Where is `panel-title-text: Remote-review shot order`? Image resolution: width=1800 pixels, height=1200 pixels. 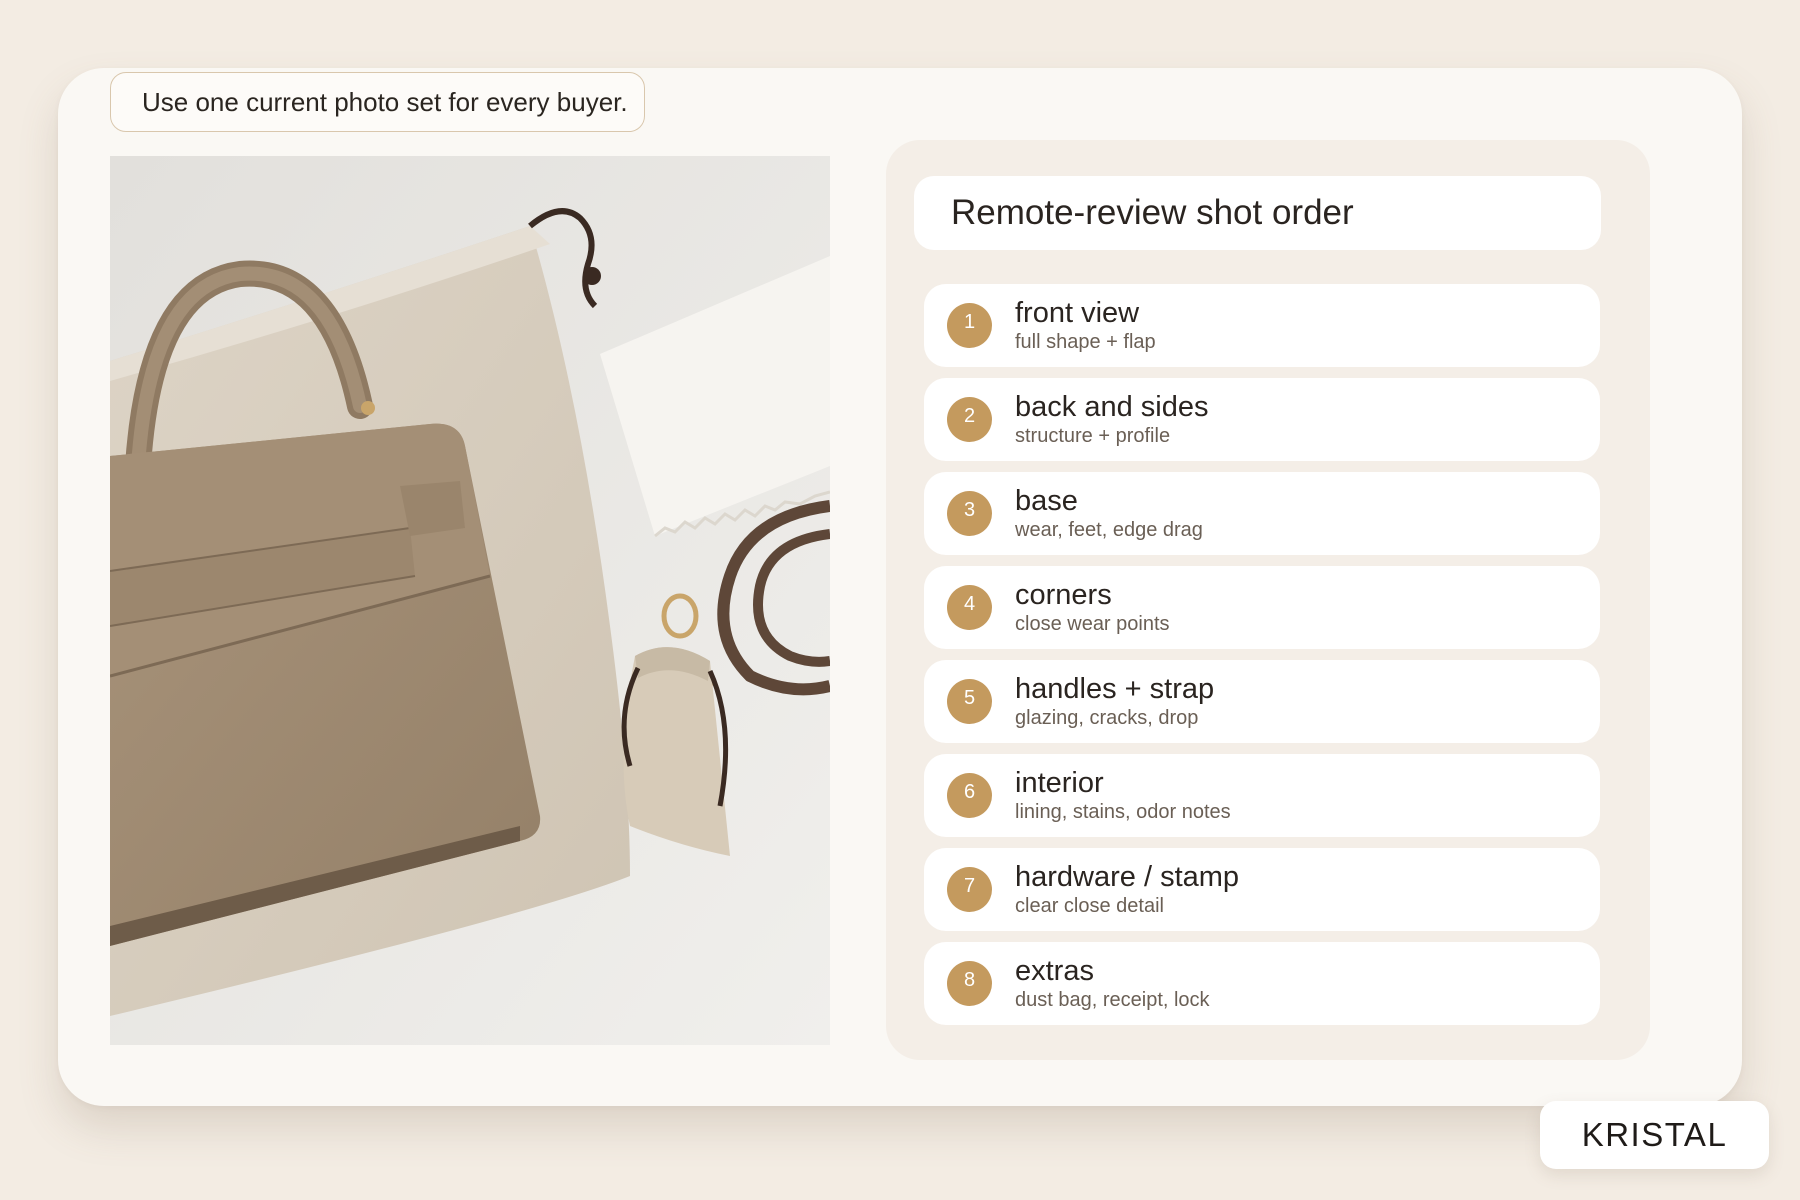
panel-title-text: Remote-review shot order is located at coordinates (1152, 212).